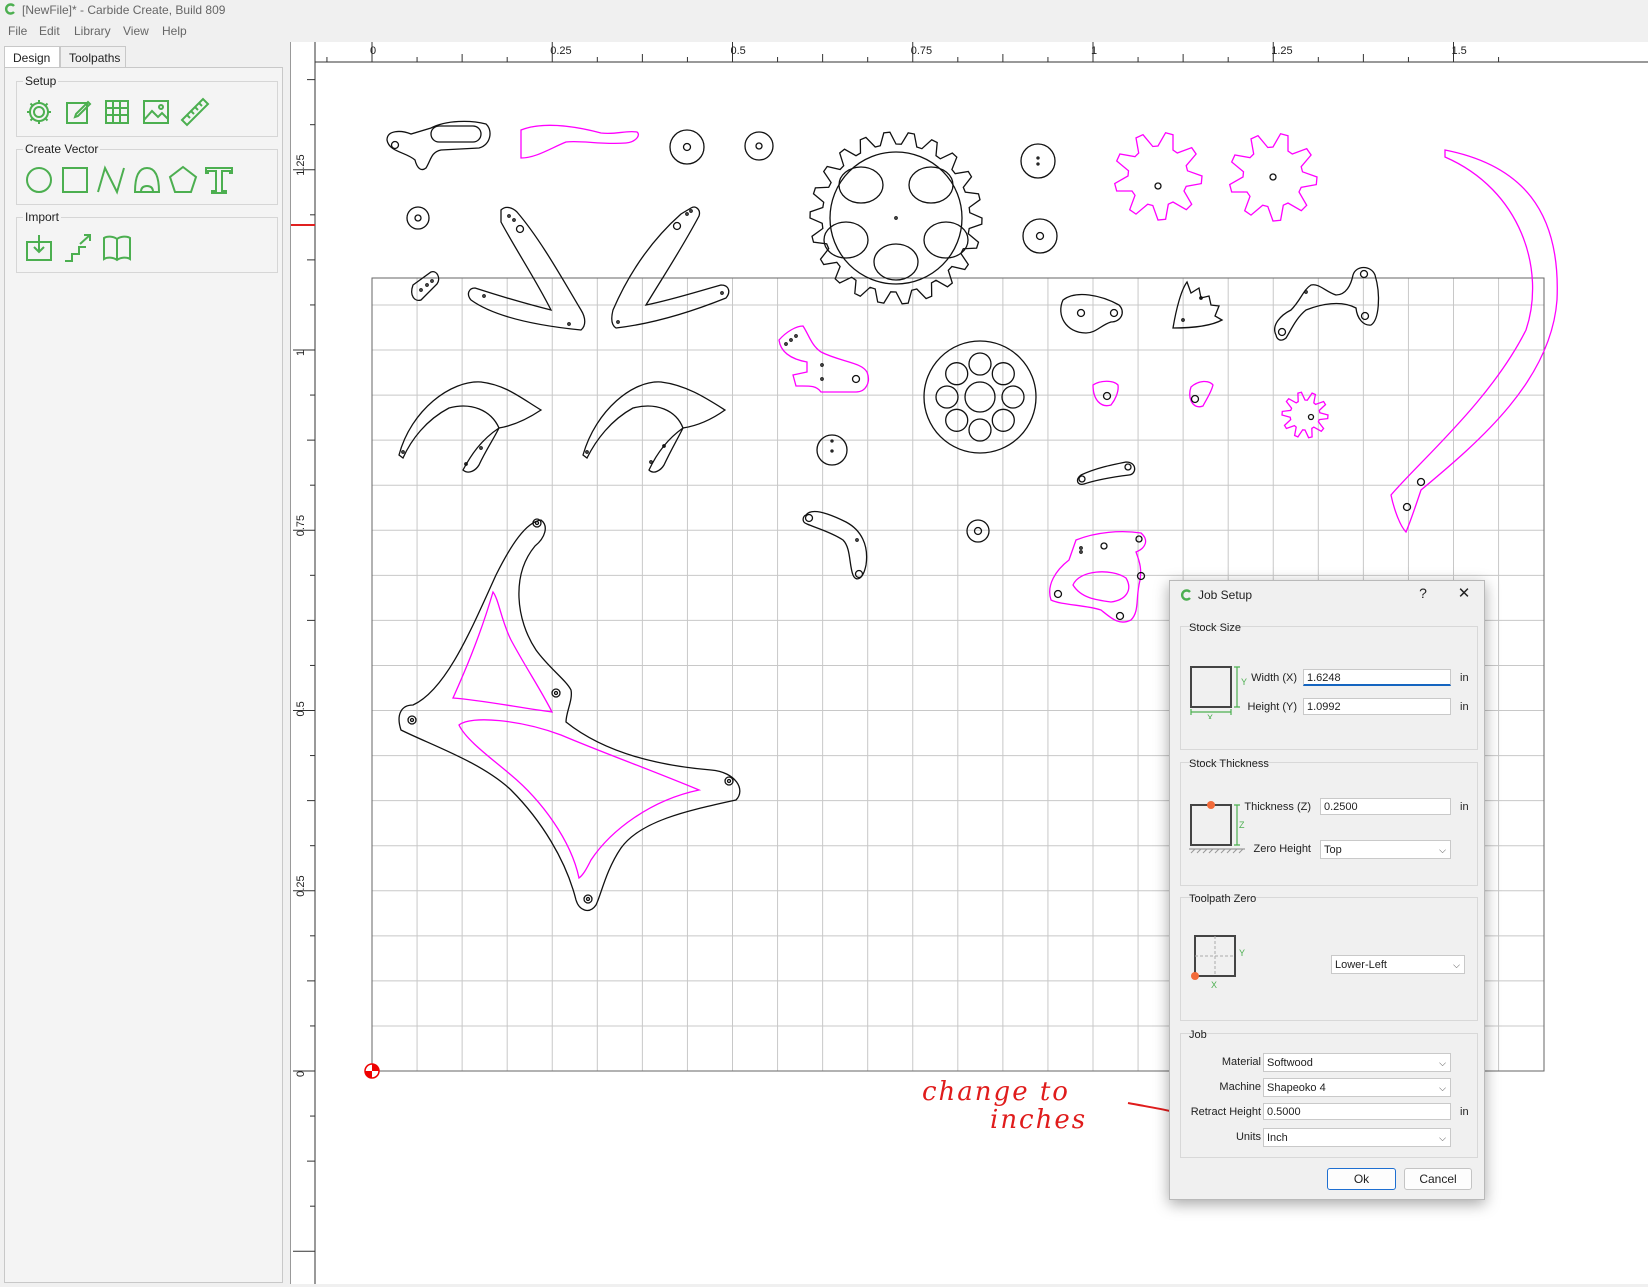 The image size is (1648, 1287). What do you see at coordinates (111, 180) in the screenshot?
I see `polyline-tool-icon` at bounding box center [111, 180].